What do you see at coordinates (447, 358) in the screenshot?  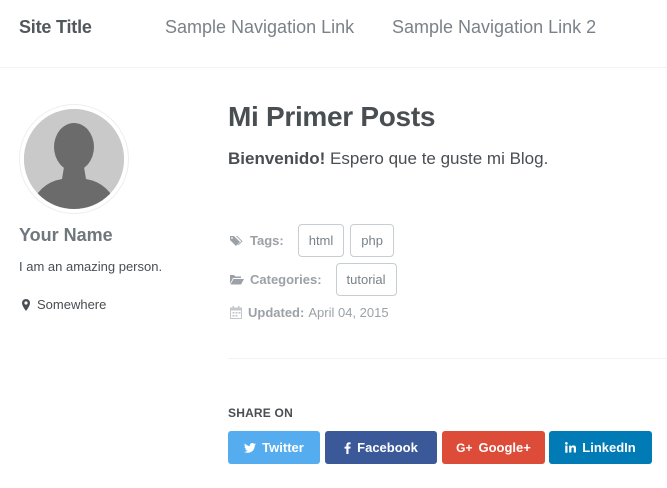 I see `content-divider` at bounding box center [447, 358].